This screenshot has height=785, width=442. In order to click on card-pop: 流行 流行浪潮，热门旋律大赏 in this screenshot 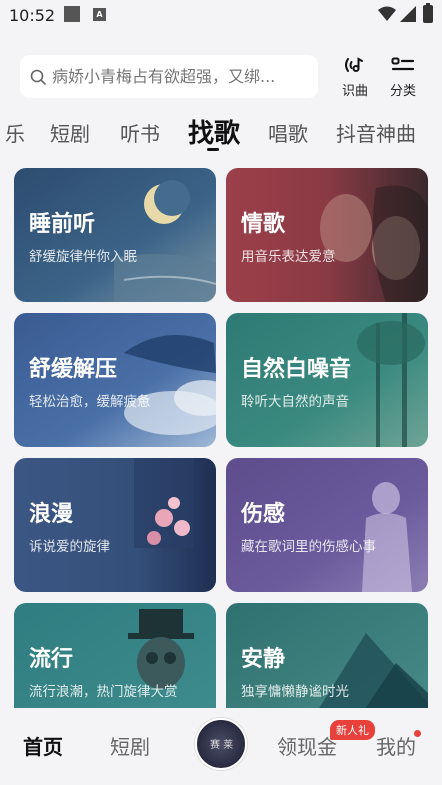, I will do `click(115, 655)`.